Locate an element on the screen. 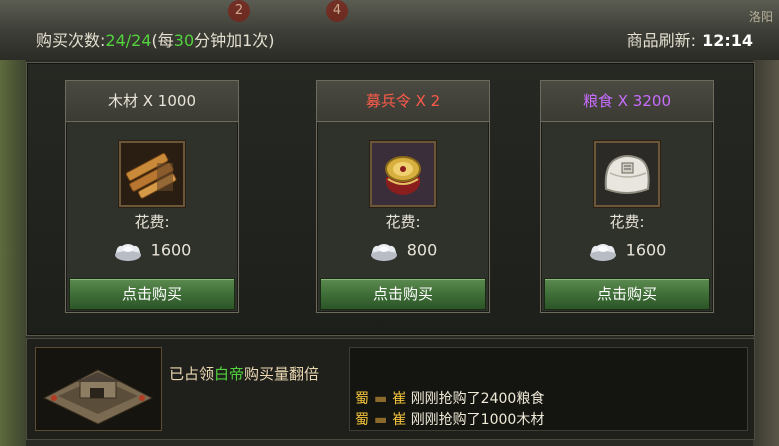 The width and height of the screenshot is (779, 446). refresh-time: 12:14 is located at coordinates (727, 40).